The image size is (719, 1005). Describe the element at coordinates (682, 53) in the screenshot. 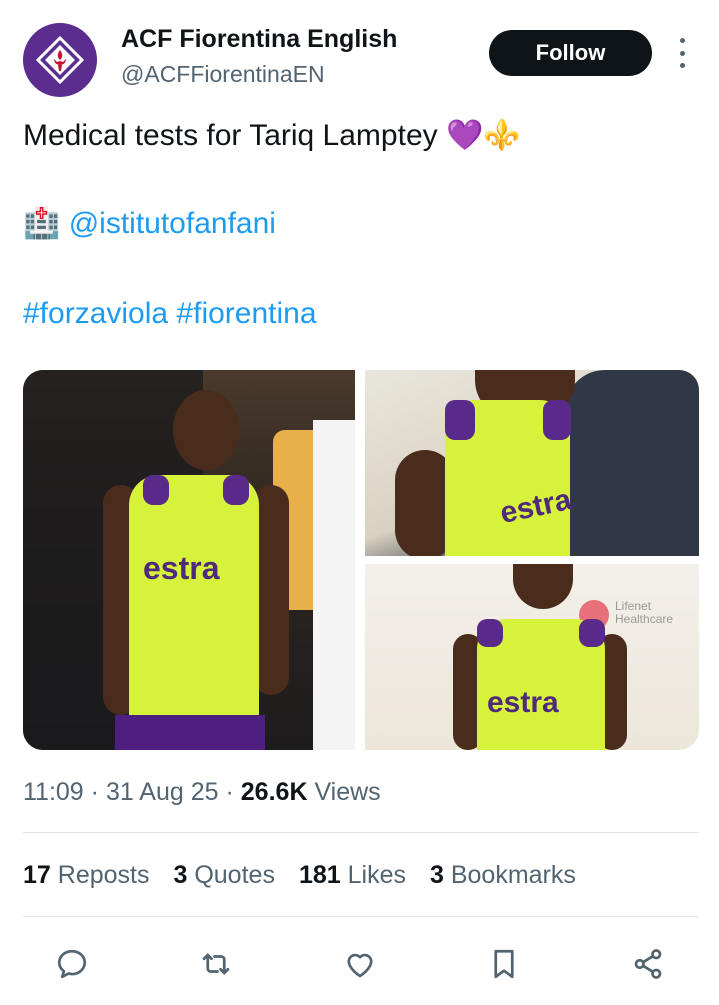

I see `more-options-icon` at that location.